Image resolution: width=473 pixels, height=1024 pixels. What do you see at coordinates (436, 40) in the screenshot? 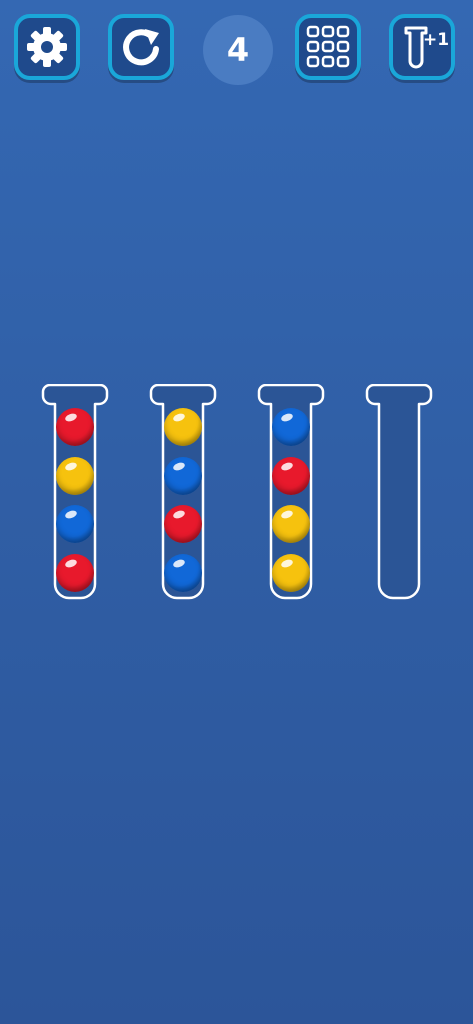
I see `add-tube-label: +1` at bounding box center [436, 40].